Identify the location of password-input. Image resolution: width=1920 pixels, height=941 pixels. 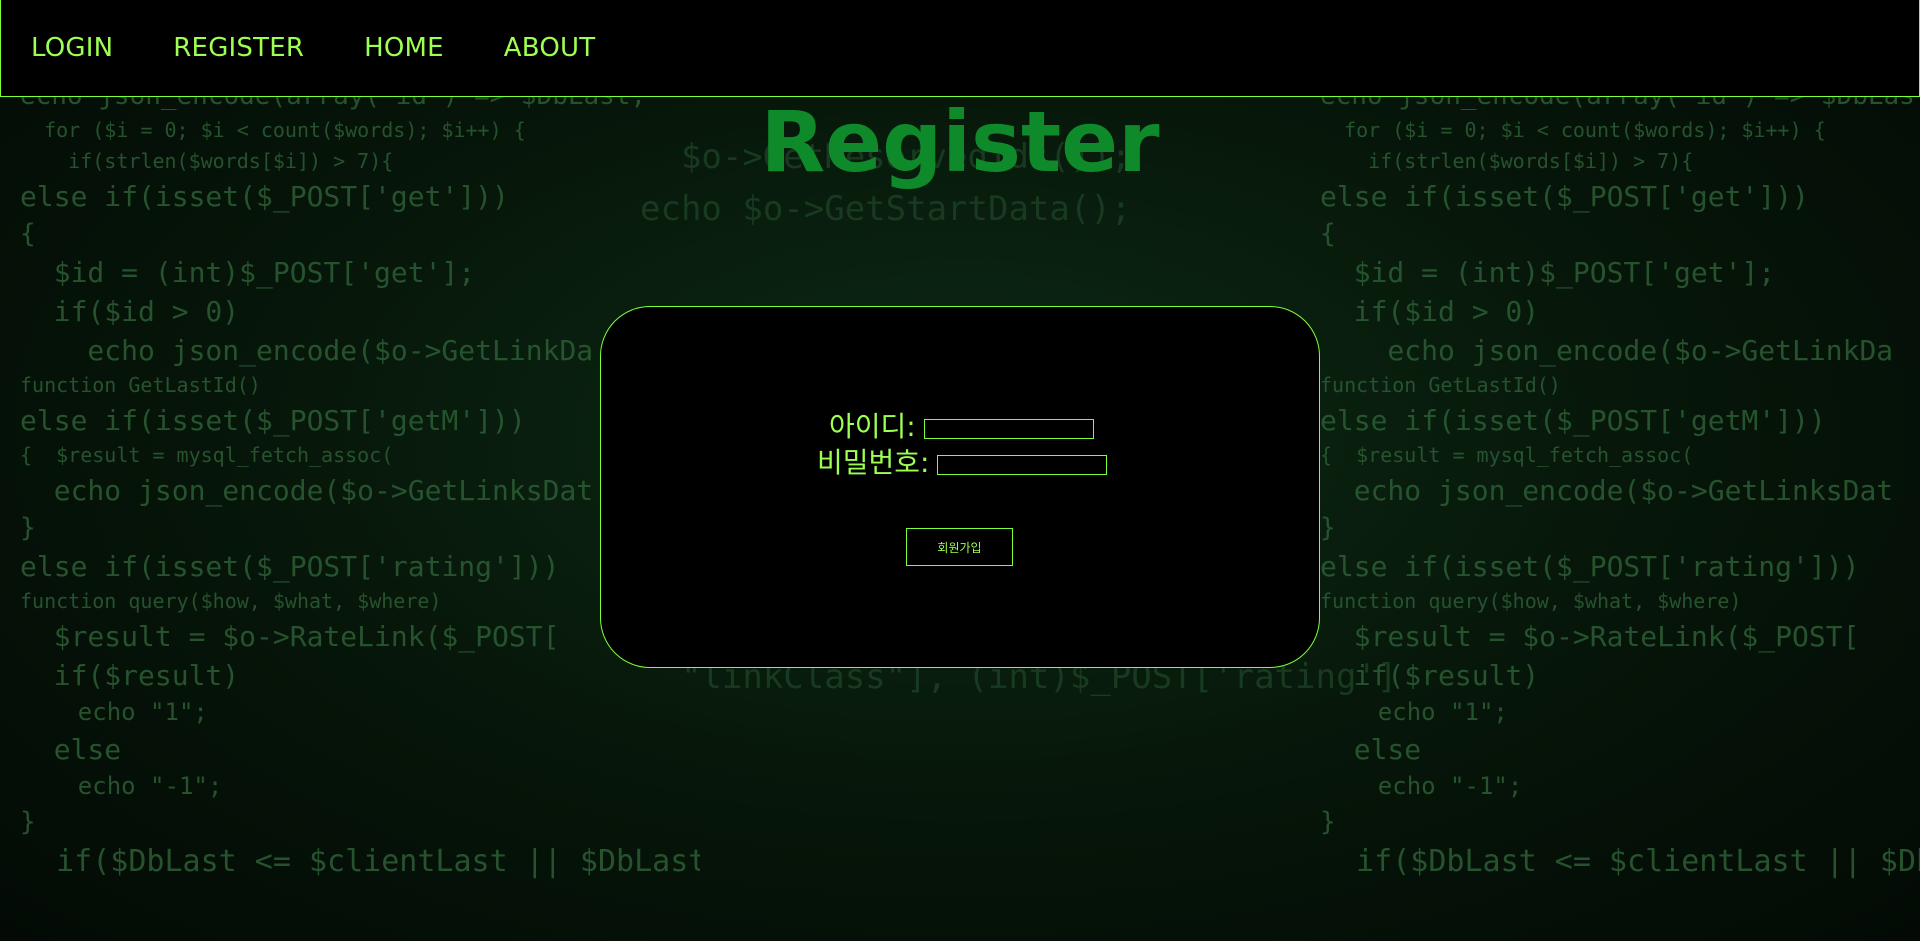
(1022, 465).